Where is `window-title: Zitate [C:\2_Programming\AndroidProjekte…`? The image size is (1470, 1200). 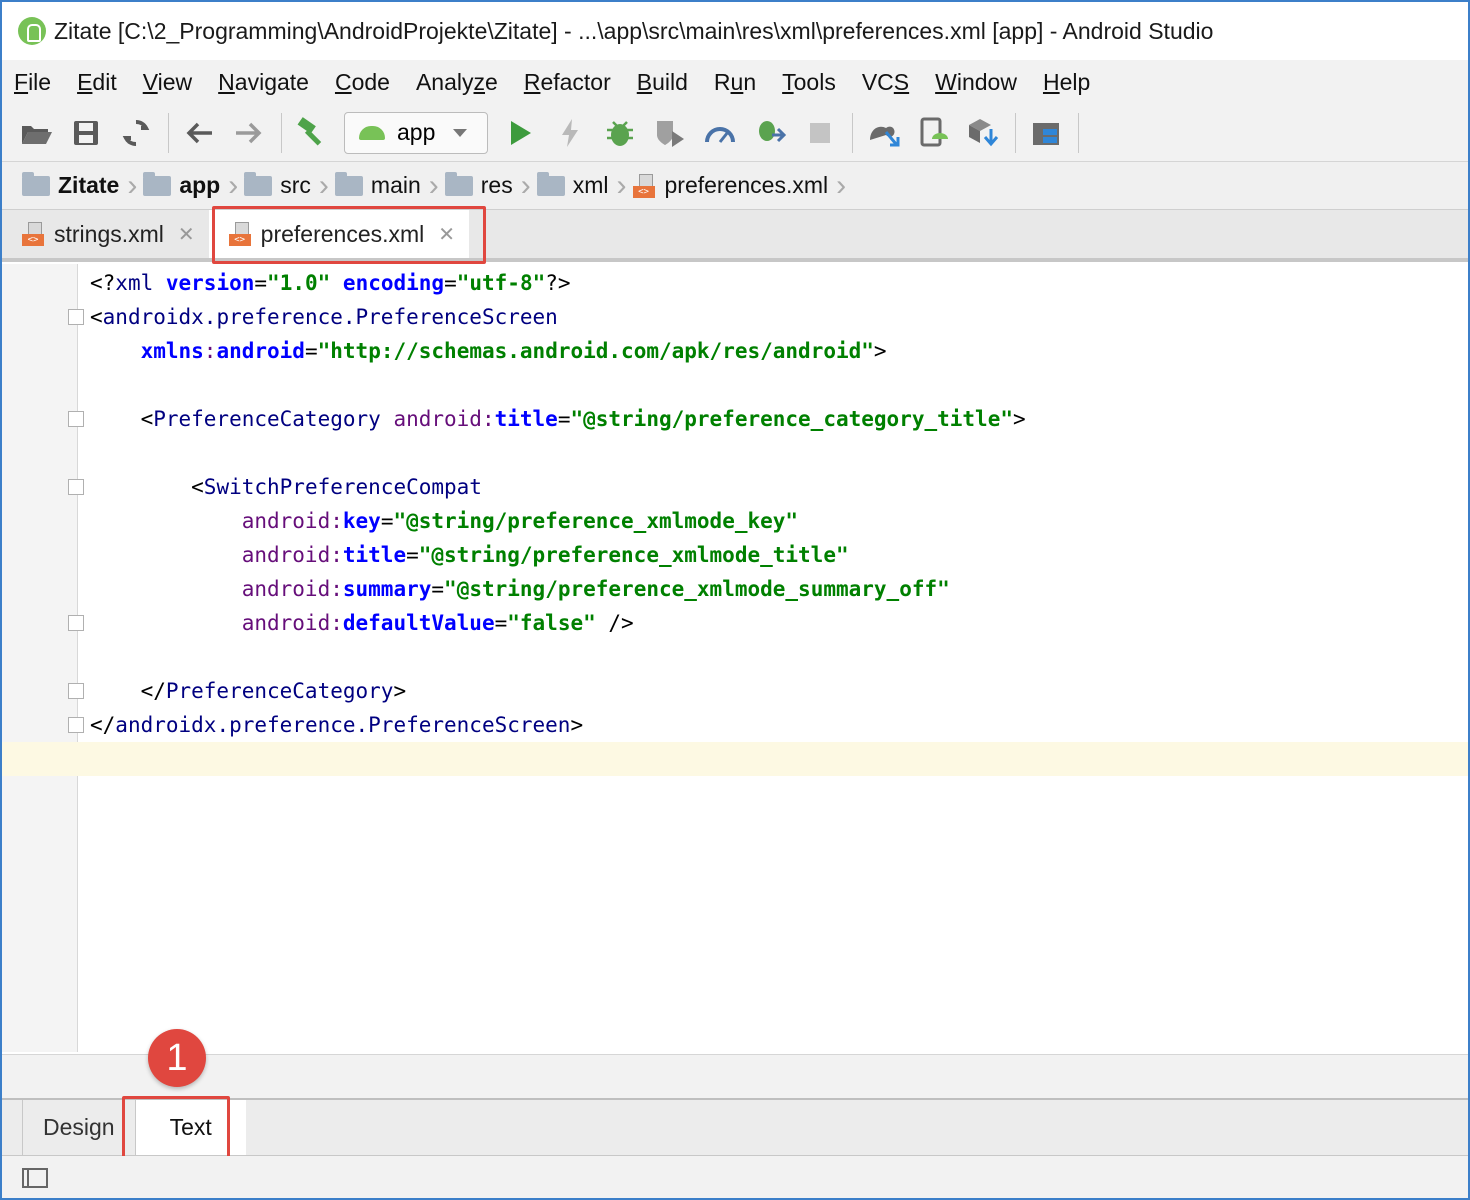
window-title: Zitate [C:\2_Programming\AndroidProjekte… is located at coordinates (634, 30).